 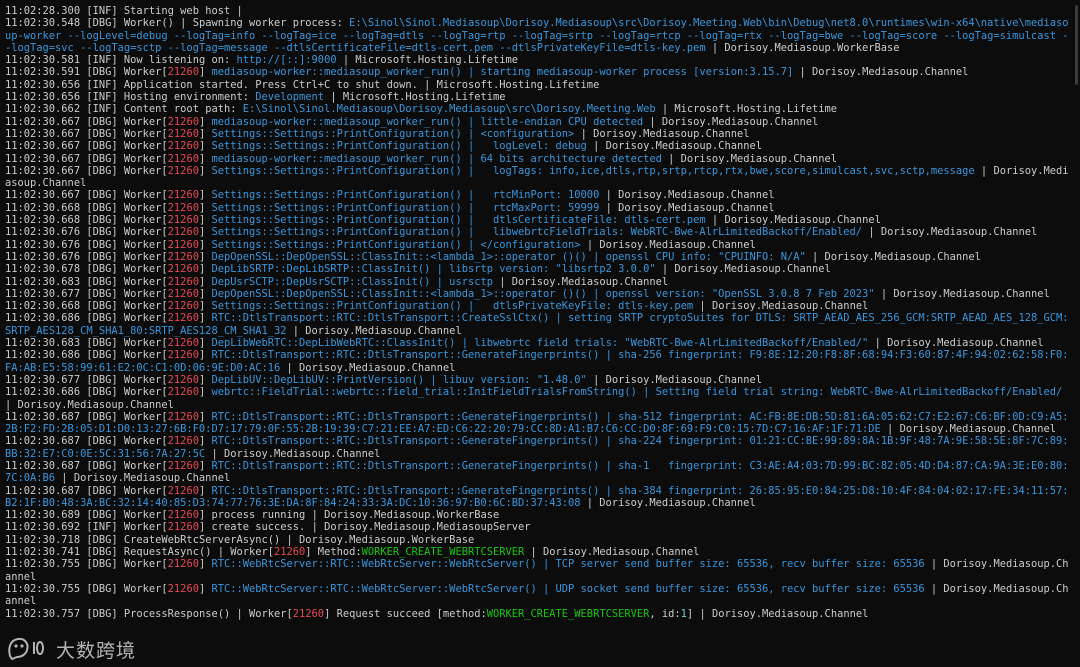 What do you see at coordinates (46, 281) in the screenshot?
I see `log-timestamp: 11:02:30.683` at bounding box center [46, 281].